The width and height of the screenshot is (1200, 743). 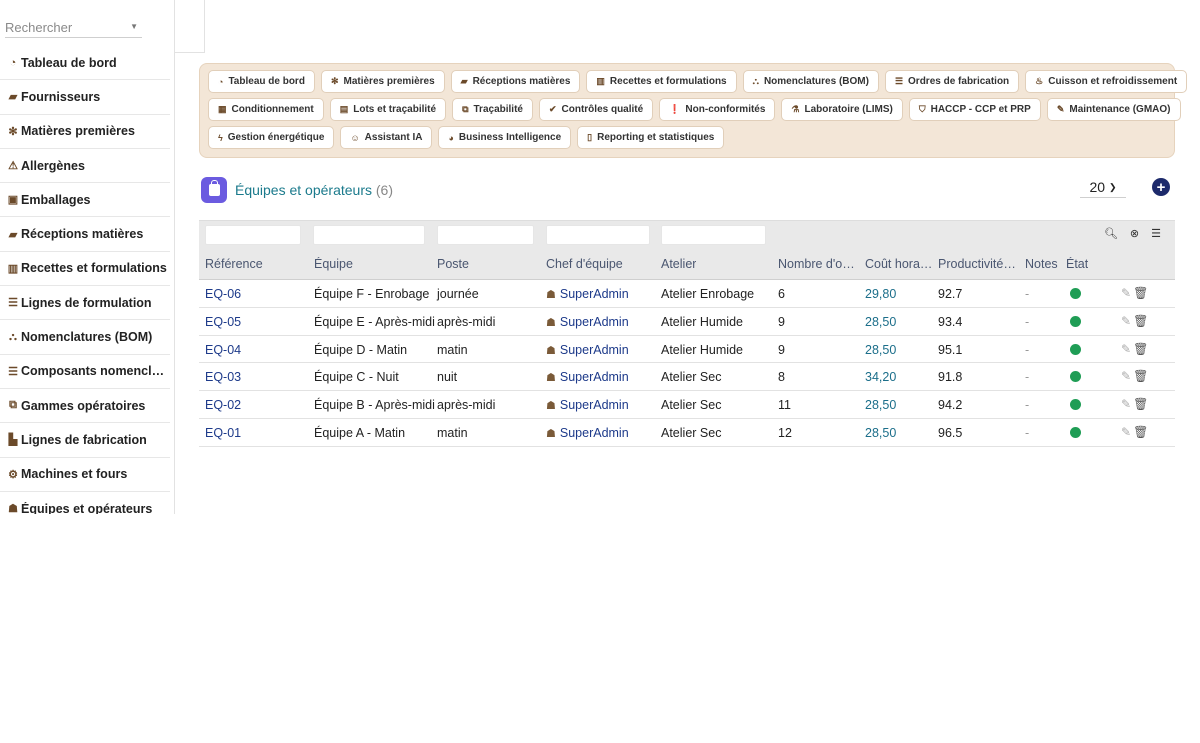 What do you see at coordinates (661, 81) in the screenshot?
I see `module-button: ▥ Recettes et formulations` at bounding box center [661, 81].